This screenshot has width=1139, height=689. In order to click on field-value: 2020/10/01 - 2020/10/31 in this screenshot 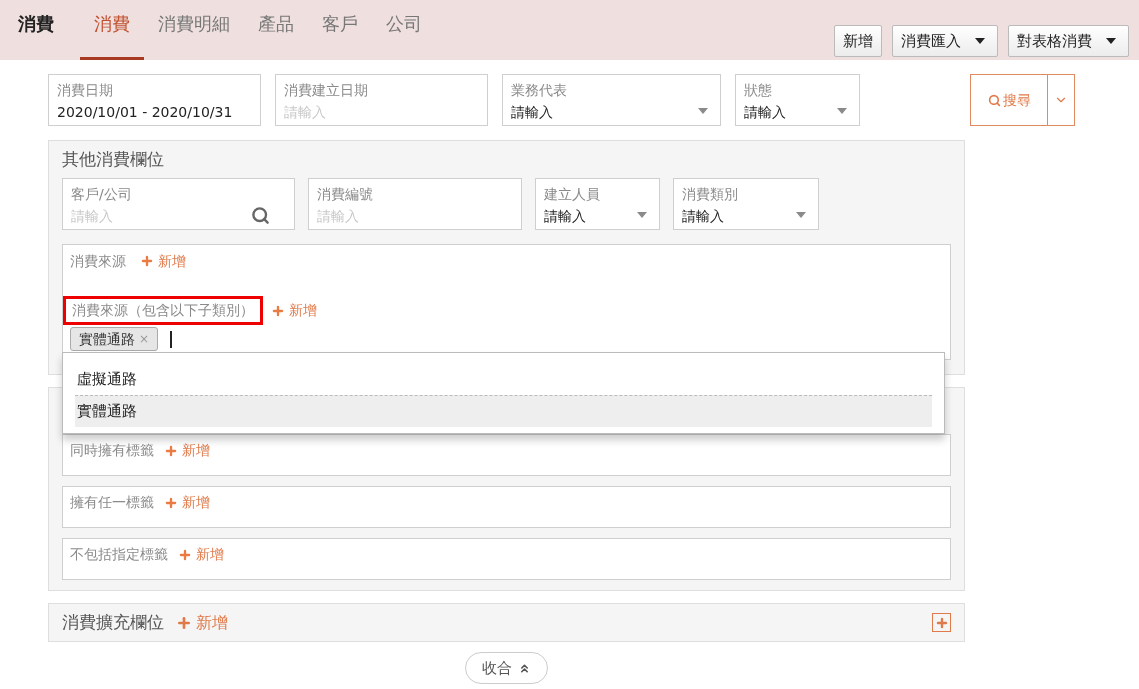, I will do `click(145, 112)`.